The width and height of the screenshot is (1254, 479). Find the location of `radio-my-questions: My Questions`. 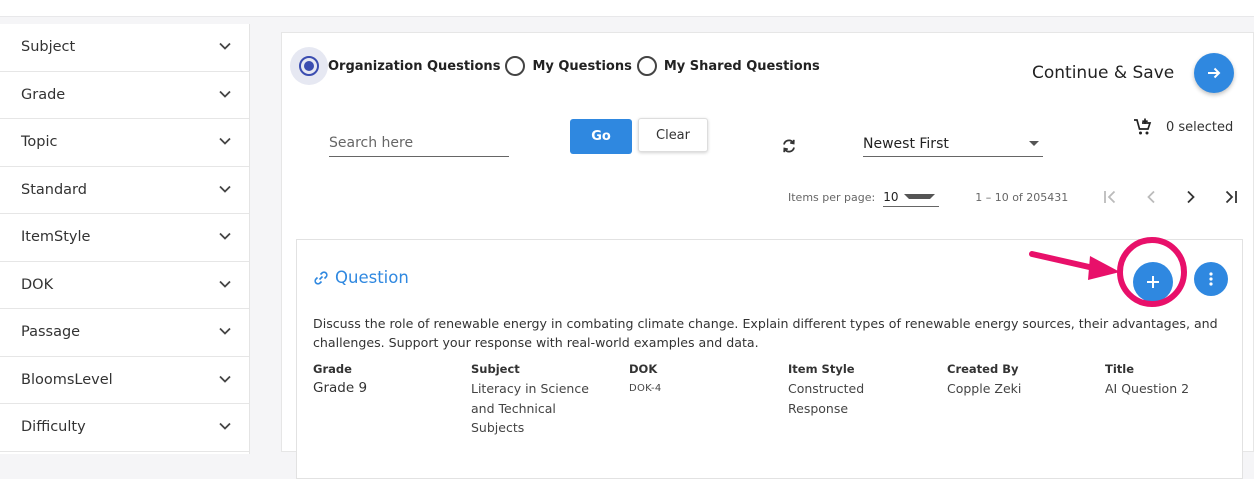

radio-my-questions: My Questions is located at coordinates (568, 66).